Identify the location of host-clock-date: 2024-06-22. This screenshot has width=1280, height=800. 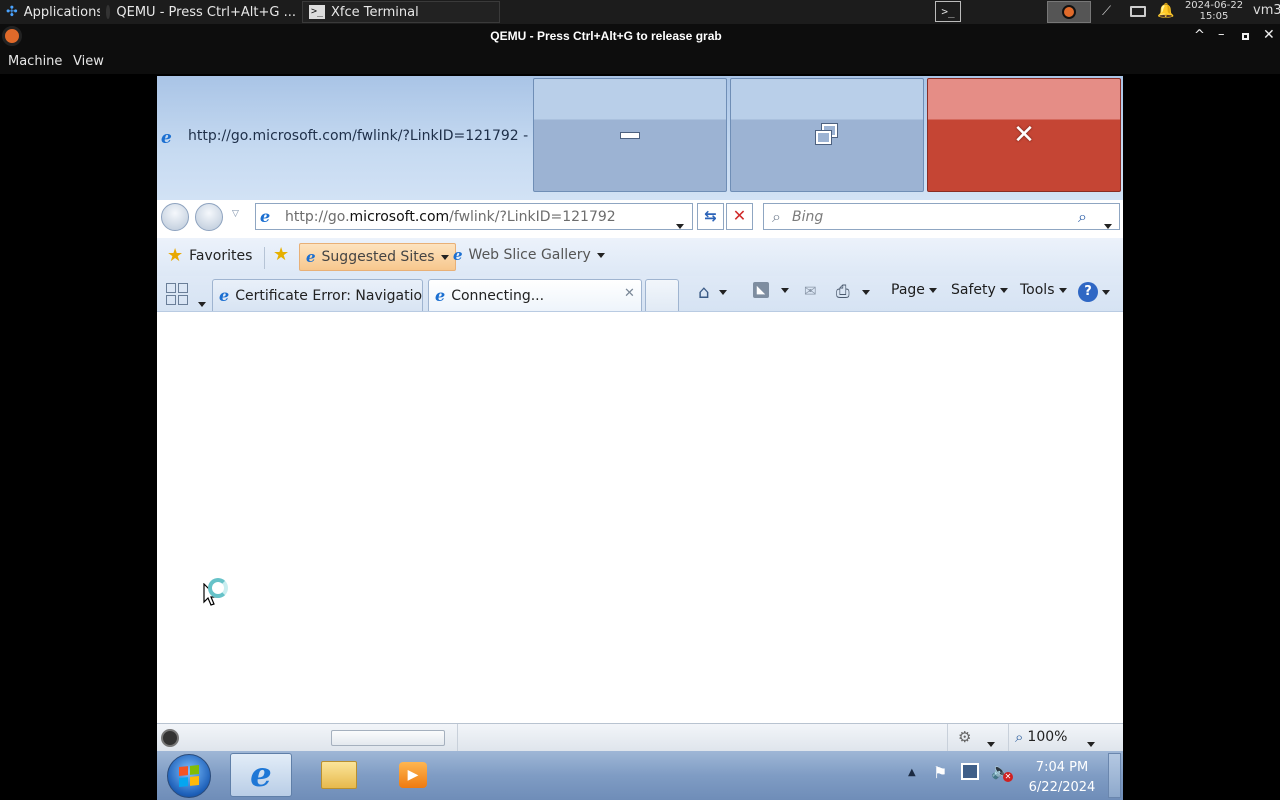
(1214, 5).